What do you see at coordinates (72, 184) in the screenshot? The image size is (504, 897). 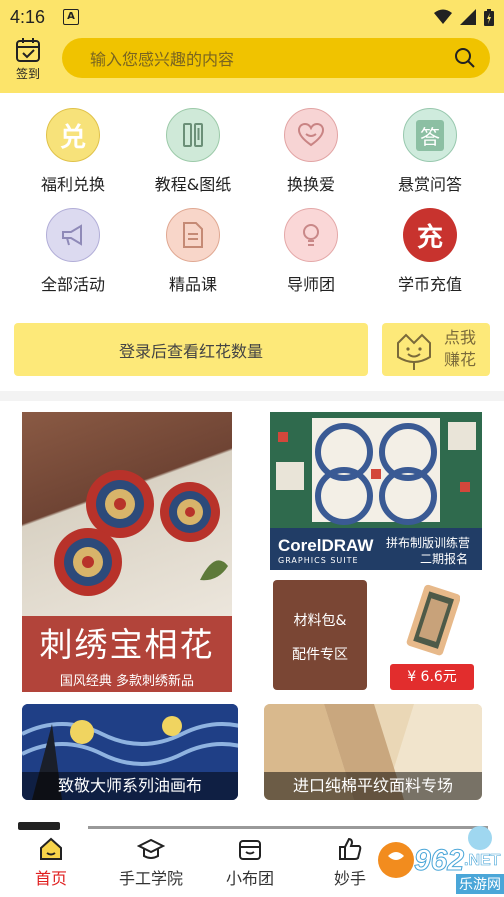 I see `grid-label: 福利兑换` at bounding box center [72, 184].